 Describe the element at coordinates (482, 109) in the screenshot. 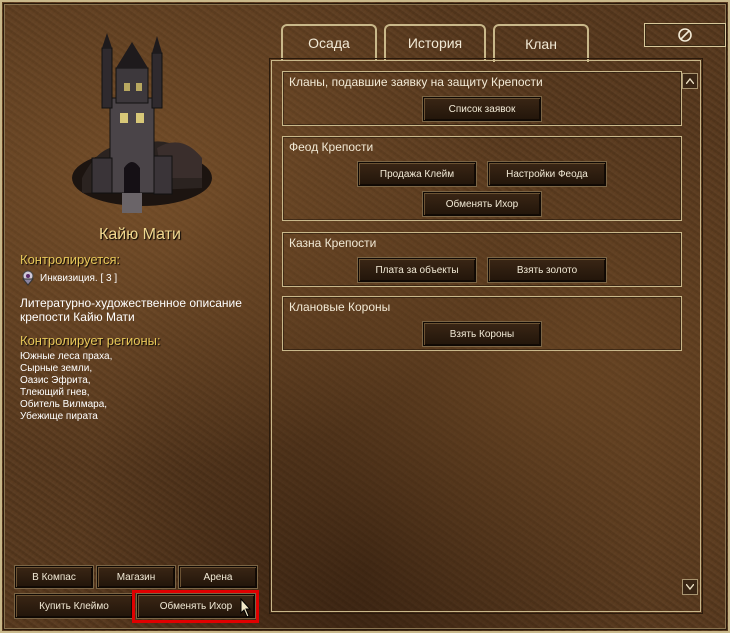

I see `applications-list-button: Список заявок` at that location.